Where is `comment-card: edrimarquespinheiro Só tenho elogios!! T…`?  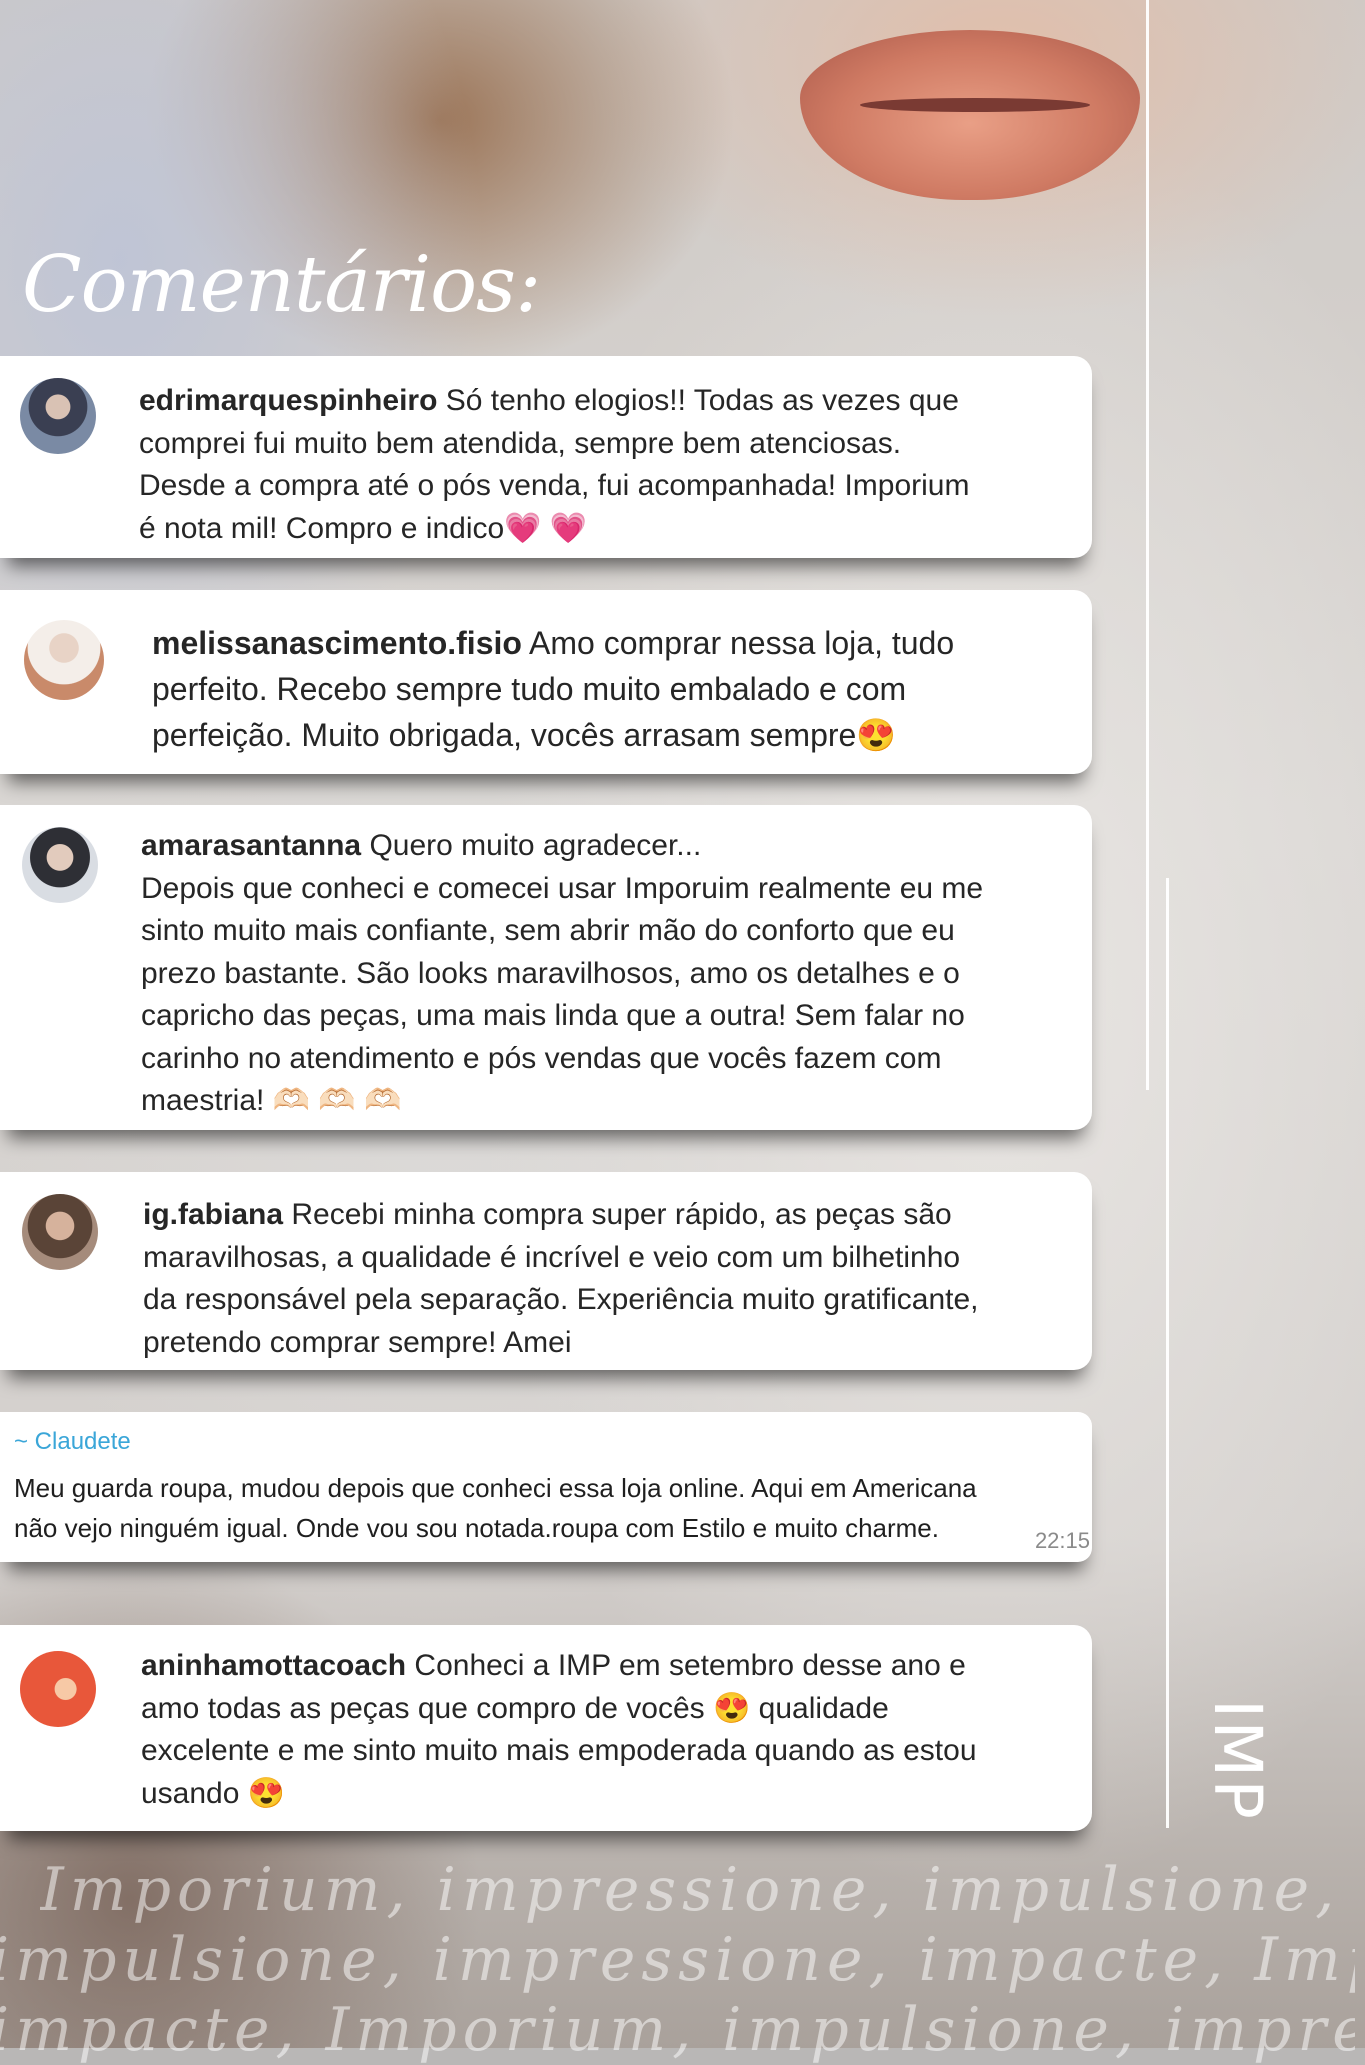
comment-card: edrimarquespinheiro Só tenho elogios!! T… is located at coordinates (546, 457).